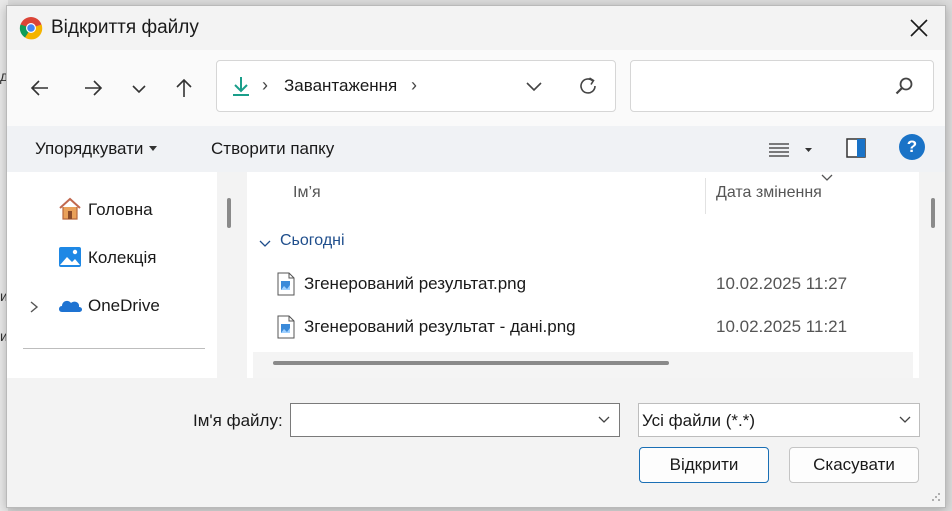 Image resolution: width=952 pixels, height=511 pixels. What do you see at coordinates (704, 465) in the screenshot?
I see `open-button: Відкрити` at bounding box center [704, 465].